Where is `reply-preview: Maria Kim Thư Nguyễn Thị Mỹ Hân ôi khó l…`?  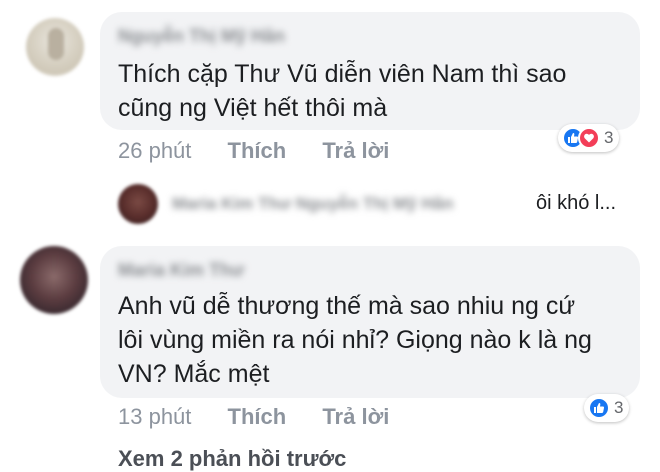 reply-preview: Maria Kim Thư Nguyễn Thị Mỹ Hân ôi khó l… is located at coordinates (330, 204).